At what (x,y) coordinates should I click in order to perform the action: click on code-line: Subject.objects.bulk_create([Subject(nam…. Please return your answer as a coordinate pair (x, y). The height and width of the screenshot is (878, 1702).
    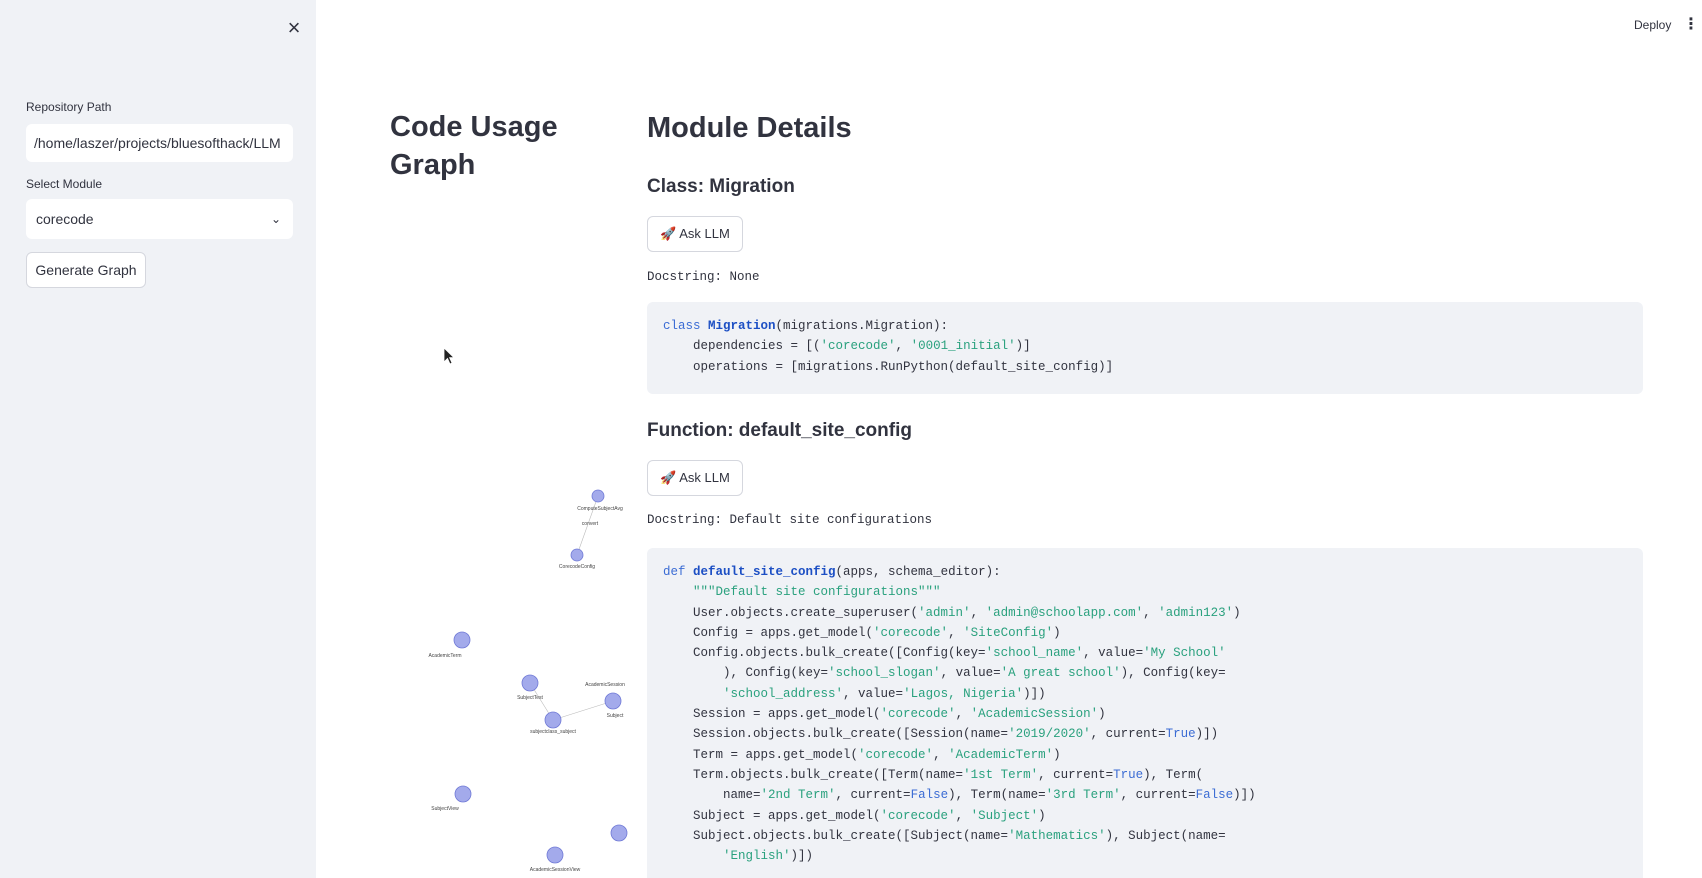
    Looking at the image, I should click on (944, 835).